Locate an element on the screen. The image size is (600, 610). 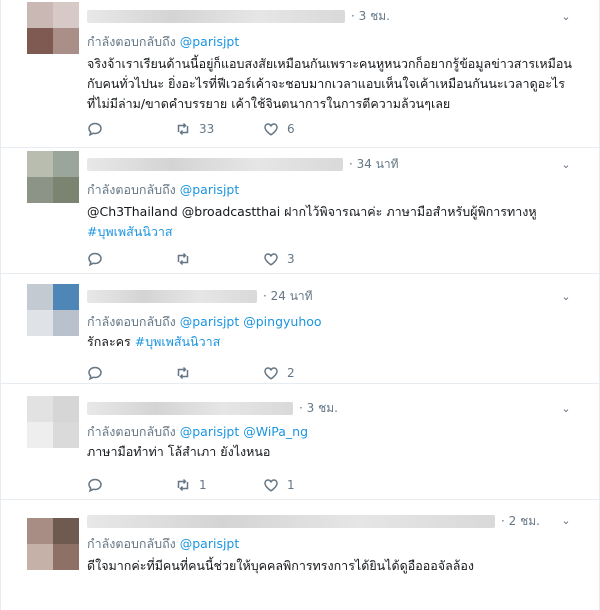
mention-link: @parisjpt @WiPa_ng is located at coordinates (244, 431).